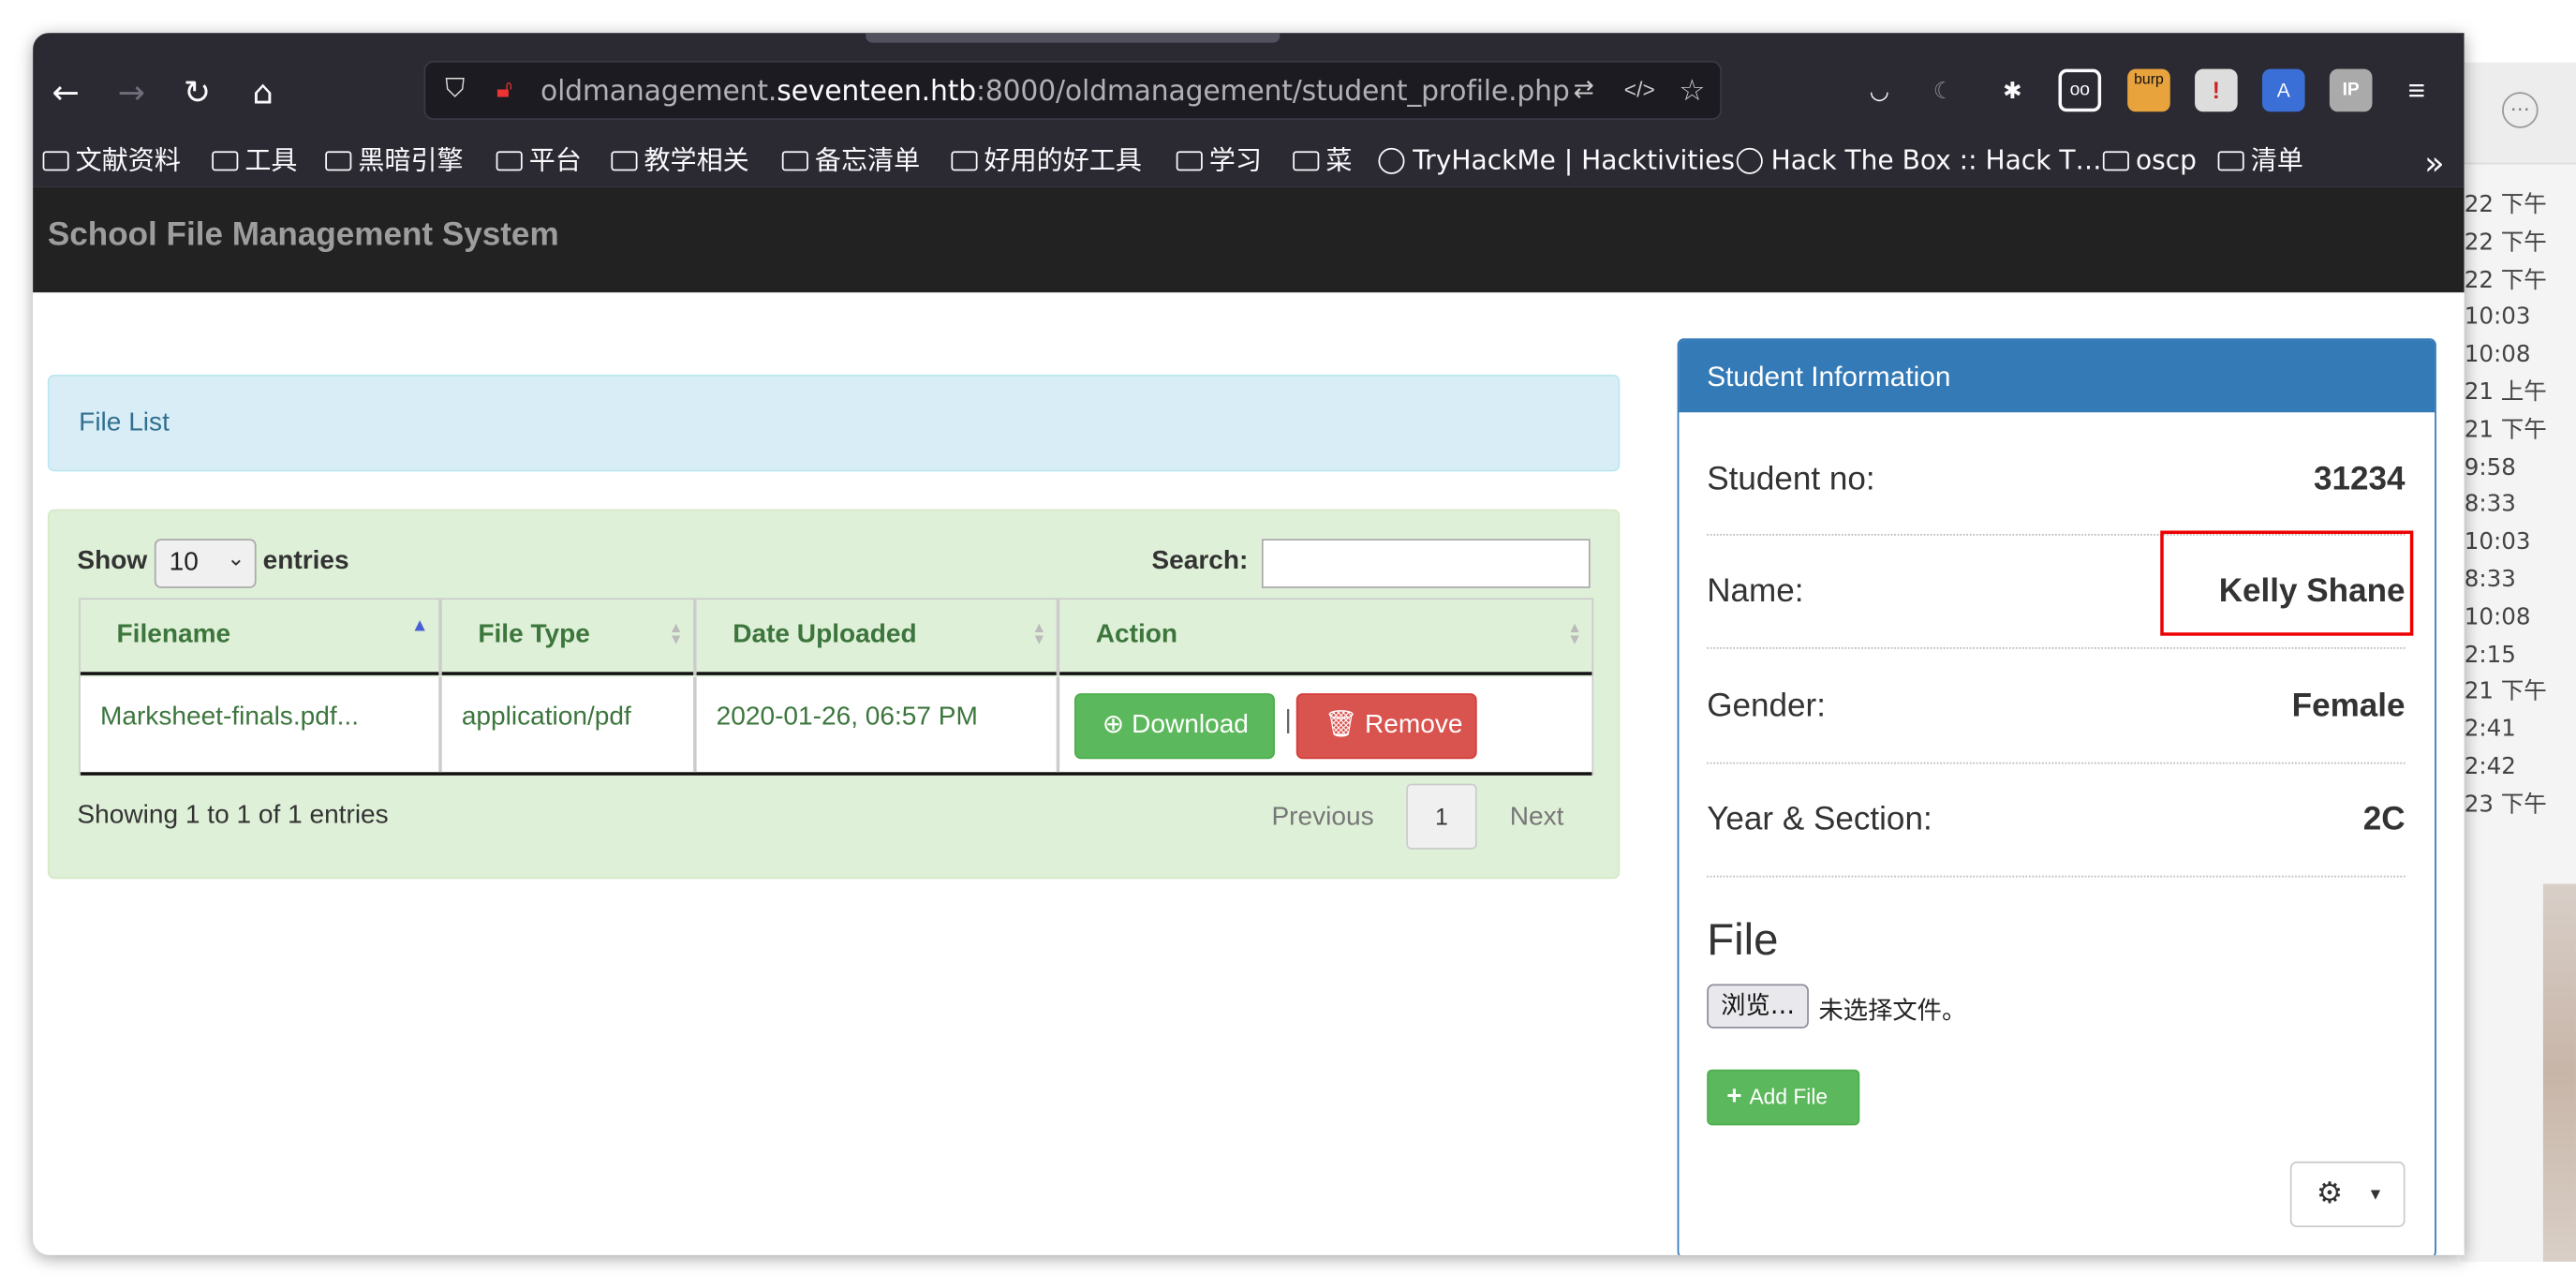  Describe the element at coordinates (1386, 727) in the screenshot. I see `remove-button: 🗑︎ Remove` at that location.